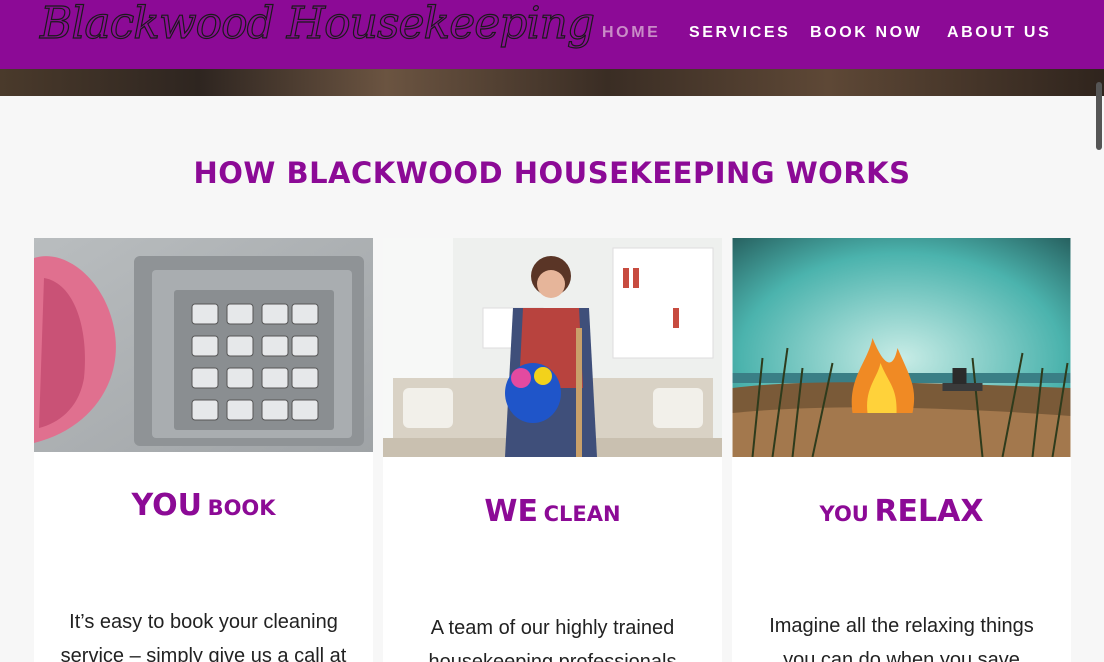 The image size is (1104, 662). What do you see at coordinates (552, 173) in the screenshot?
I see `section-title: HOW BLACKWOOD HOUSEKEEPING WORKS` at bounding box center [552, 173].